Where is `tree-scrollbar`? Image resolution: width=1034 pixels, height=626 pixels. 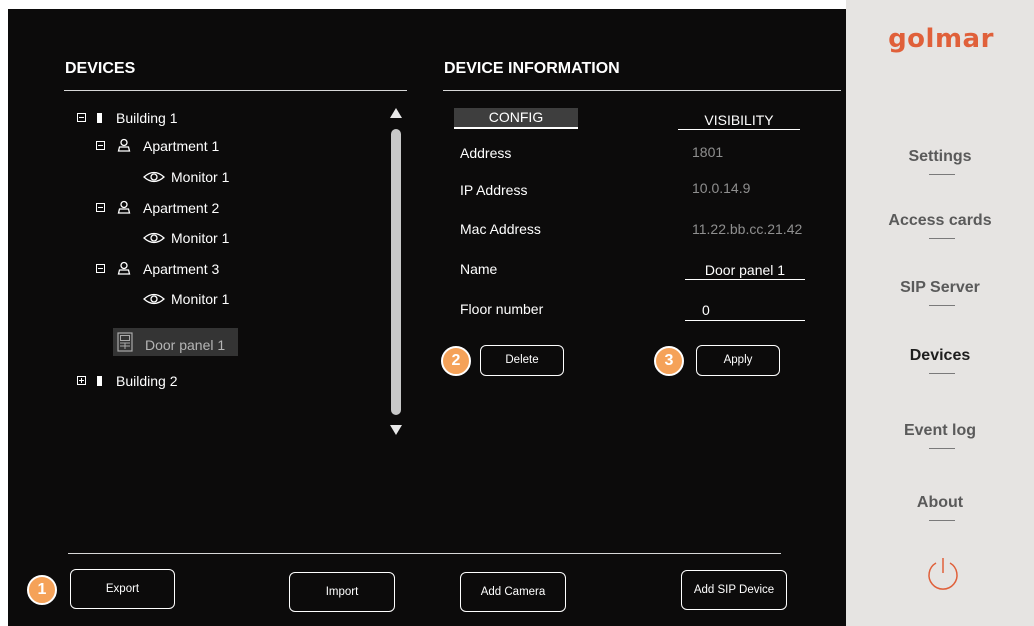
tree-scrollbar is located at coordinates (396, 272).